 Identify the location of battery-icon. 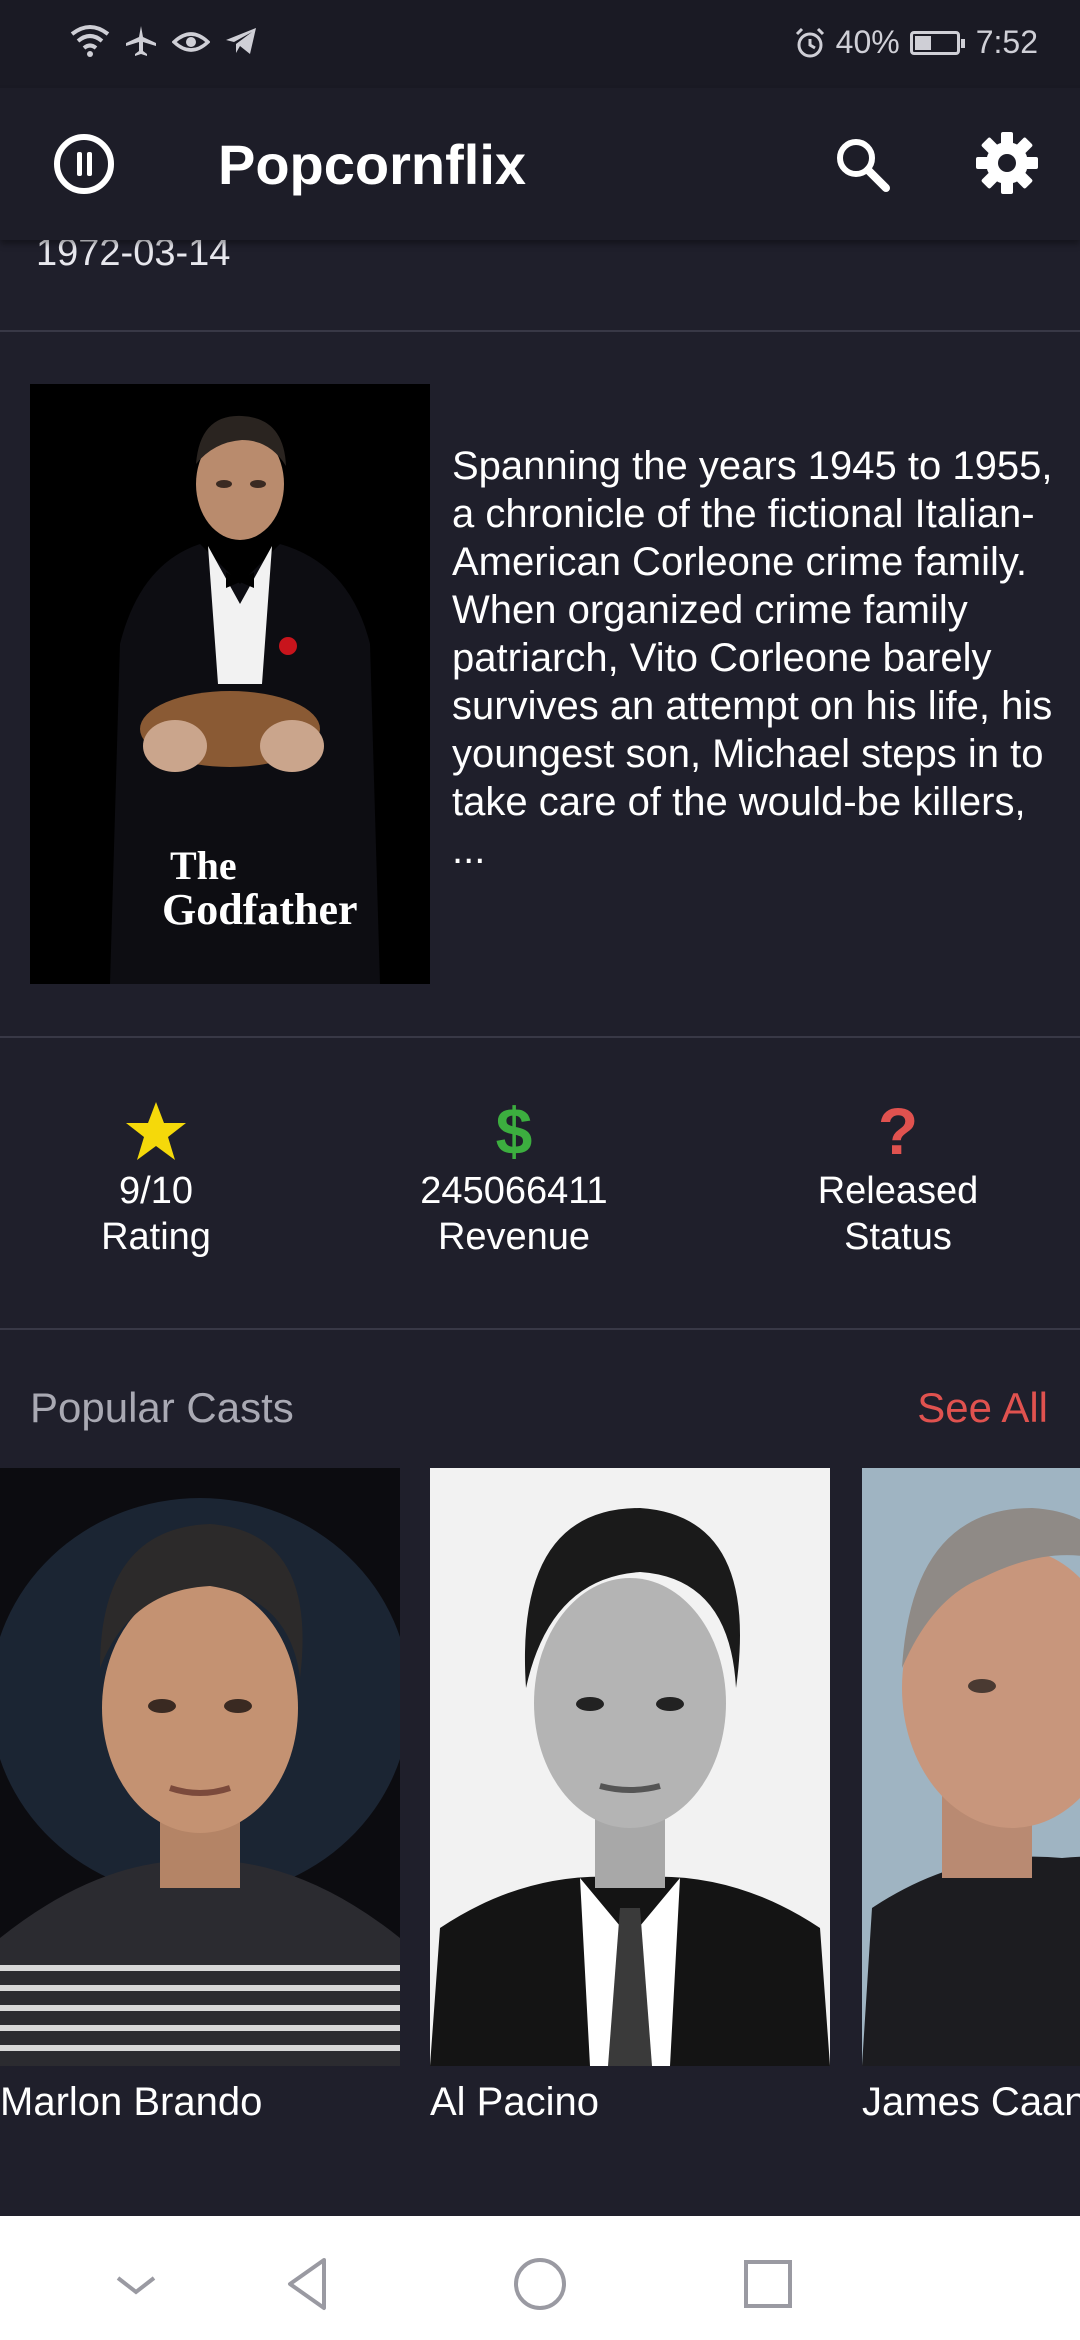
(937, 42).